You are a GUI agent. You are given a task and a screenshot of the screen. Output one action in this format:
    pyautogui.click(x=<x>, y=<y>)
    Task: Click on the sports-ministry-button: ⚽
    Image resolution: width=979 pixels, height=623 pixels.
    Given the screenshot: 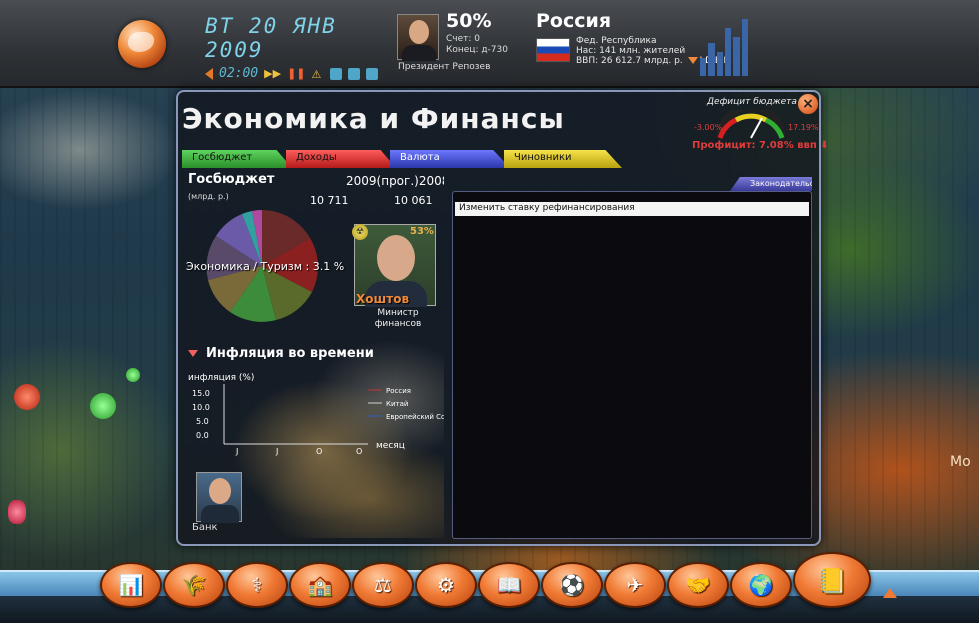 What is the action you would take?
    pyautogui.click(x=572, y=585)
    